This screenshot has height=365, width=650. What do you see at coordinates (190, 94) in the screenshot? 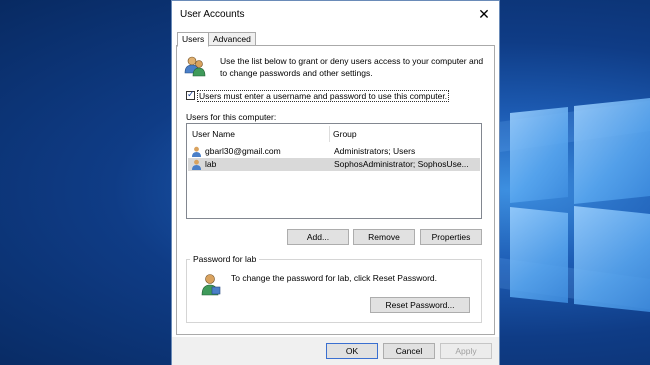
I see `require-login-checkbox` at bounding box center [190, 94].